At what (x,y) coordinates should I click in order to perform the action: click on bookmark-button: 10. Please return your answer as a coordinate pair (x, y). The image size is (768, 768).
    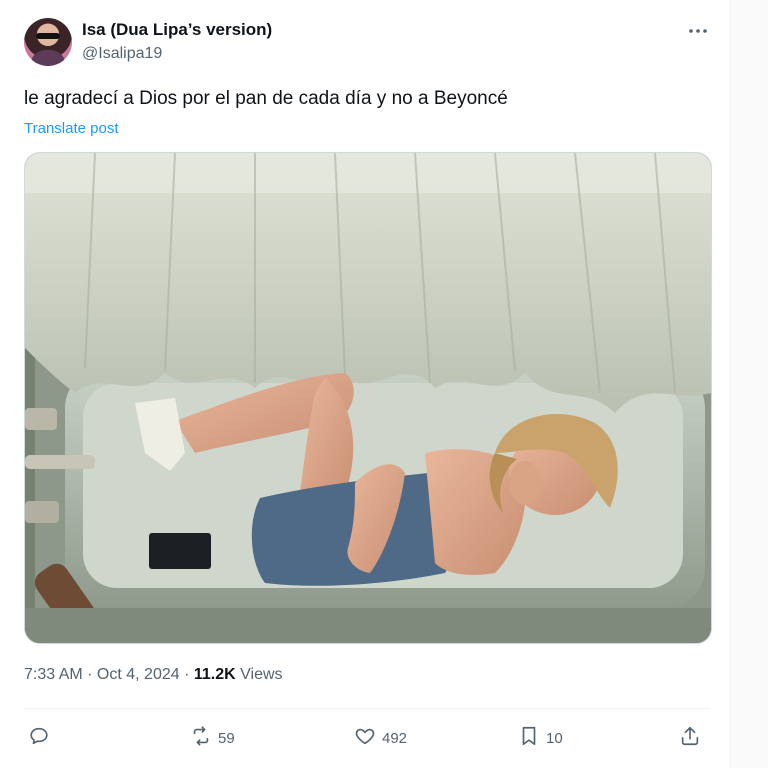
    Looking at the image, I should click on (540, 738).